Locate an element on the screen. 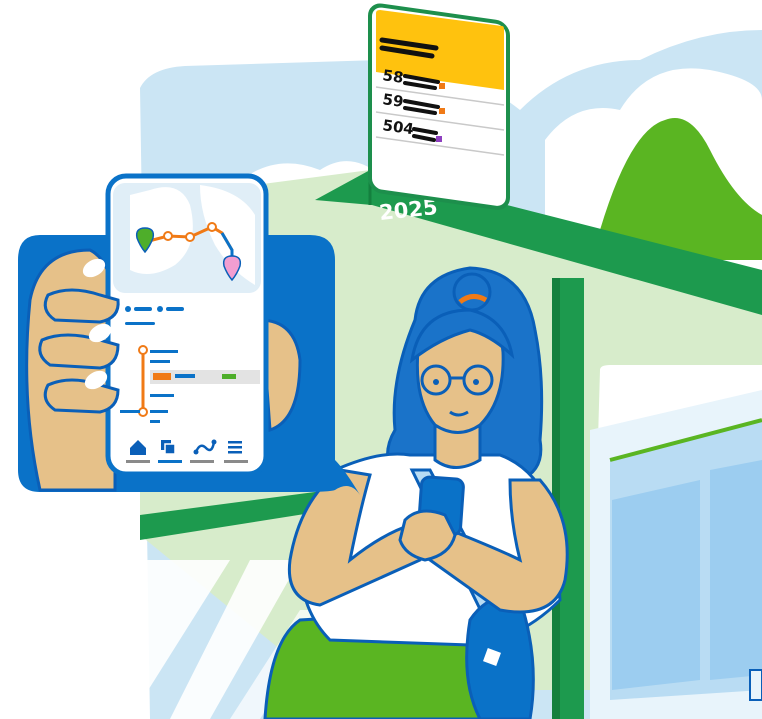  departure-route-58: 58 is located at coordinates (392, 76).